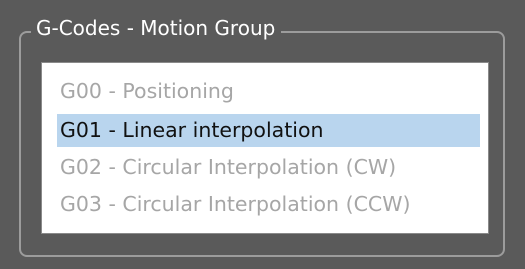  I want to click on list-item-g00: G00 - Positioning, so click(145, 91).